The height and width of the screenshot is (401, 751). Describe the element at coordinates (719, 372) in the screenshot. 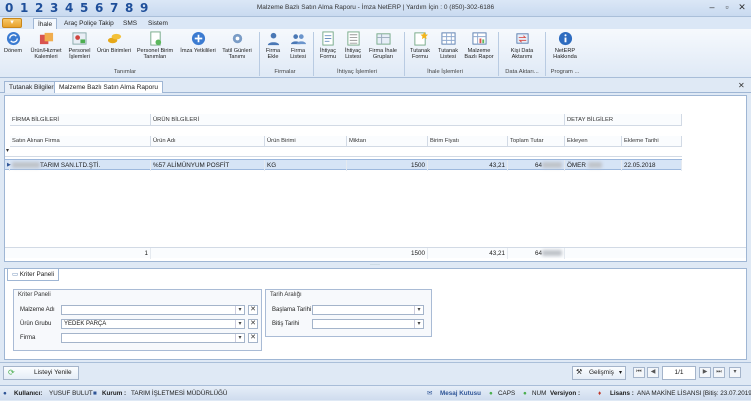

I see `last-page-button: ⏭` at that location.